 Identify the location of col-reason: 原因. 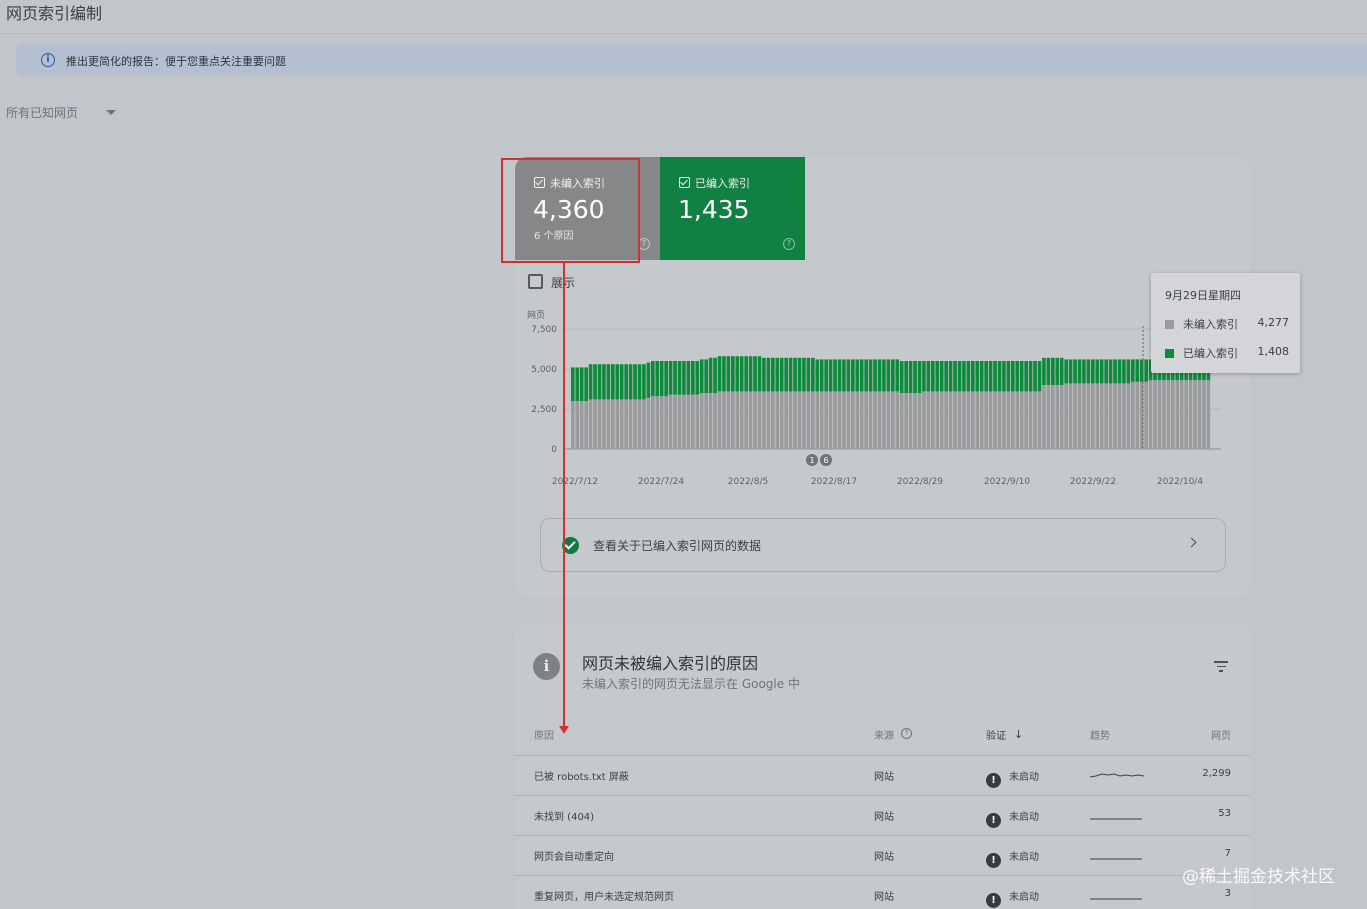
(544, 734).